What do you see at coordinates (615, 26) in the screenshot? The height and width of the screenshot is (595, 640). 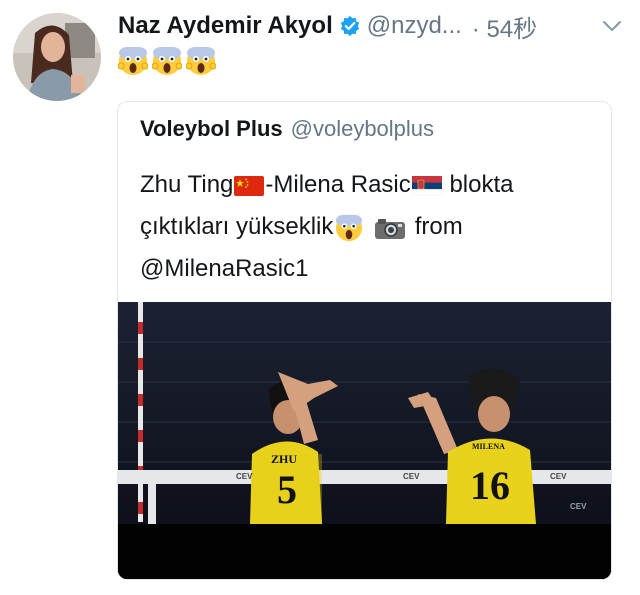 I see `chevron-down-icon` at bounding box center [615, 26].